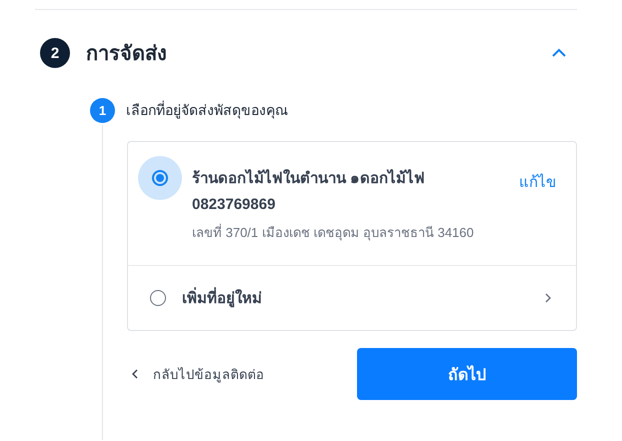  I want to click on recipient-name: ร้านดอกไม้ไฟในตำนาน ๑ดอกไม้ไฟ, so click(309, 178).